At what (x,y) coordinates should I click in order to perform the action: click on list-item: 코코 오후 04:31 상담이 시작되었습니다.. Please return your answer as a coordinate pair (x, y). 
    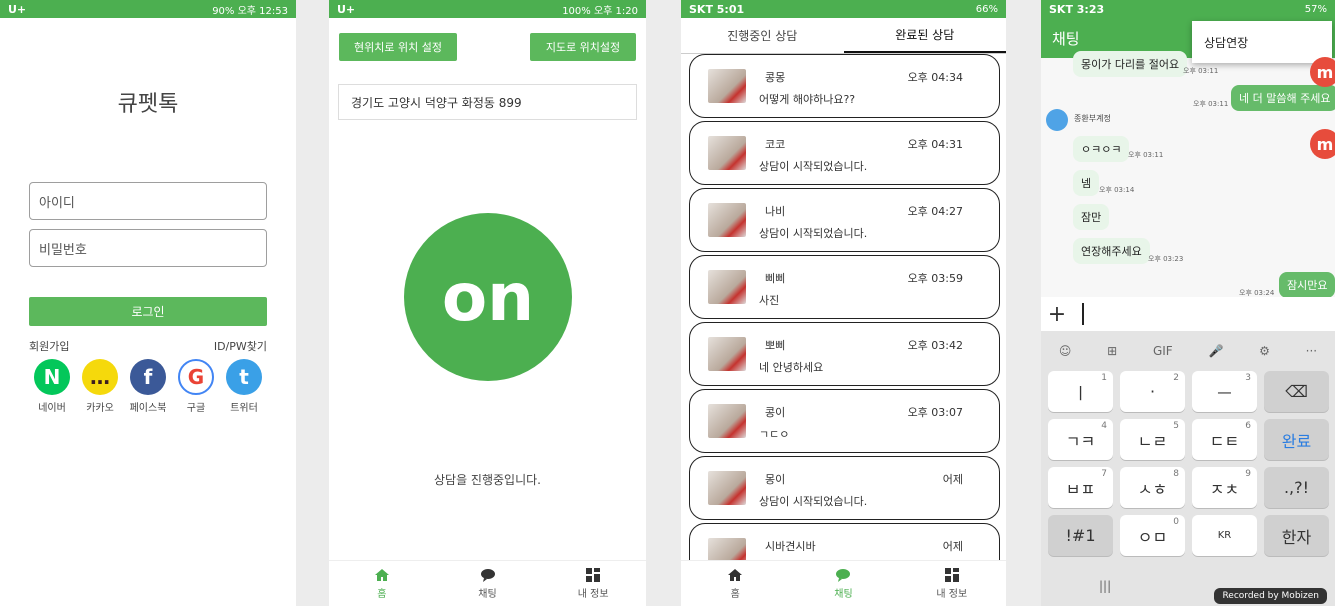
    Looking at the image, I should click on (844, 153).